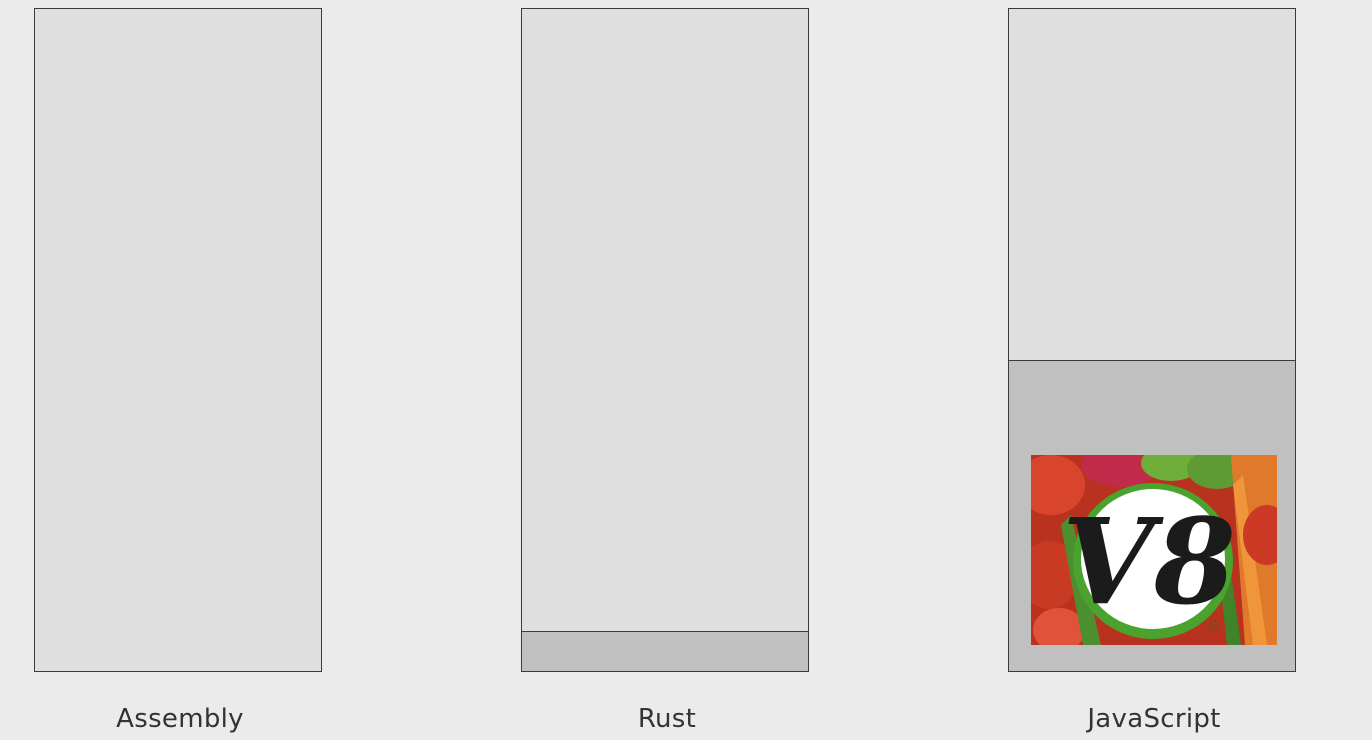  Describe the element at coordinates (667, 719) in the screenshot. I see `label-rust: Rust` at that location.